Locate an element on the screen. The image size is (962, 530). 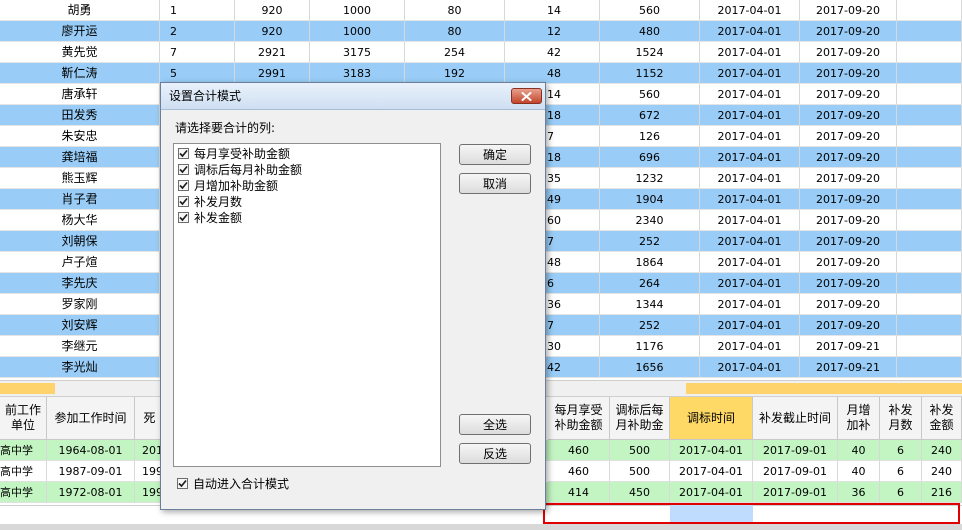
cell-name: 黄先觉 is located at coordinates (80, 52).